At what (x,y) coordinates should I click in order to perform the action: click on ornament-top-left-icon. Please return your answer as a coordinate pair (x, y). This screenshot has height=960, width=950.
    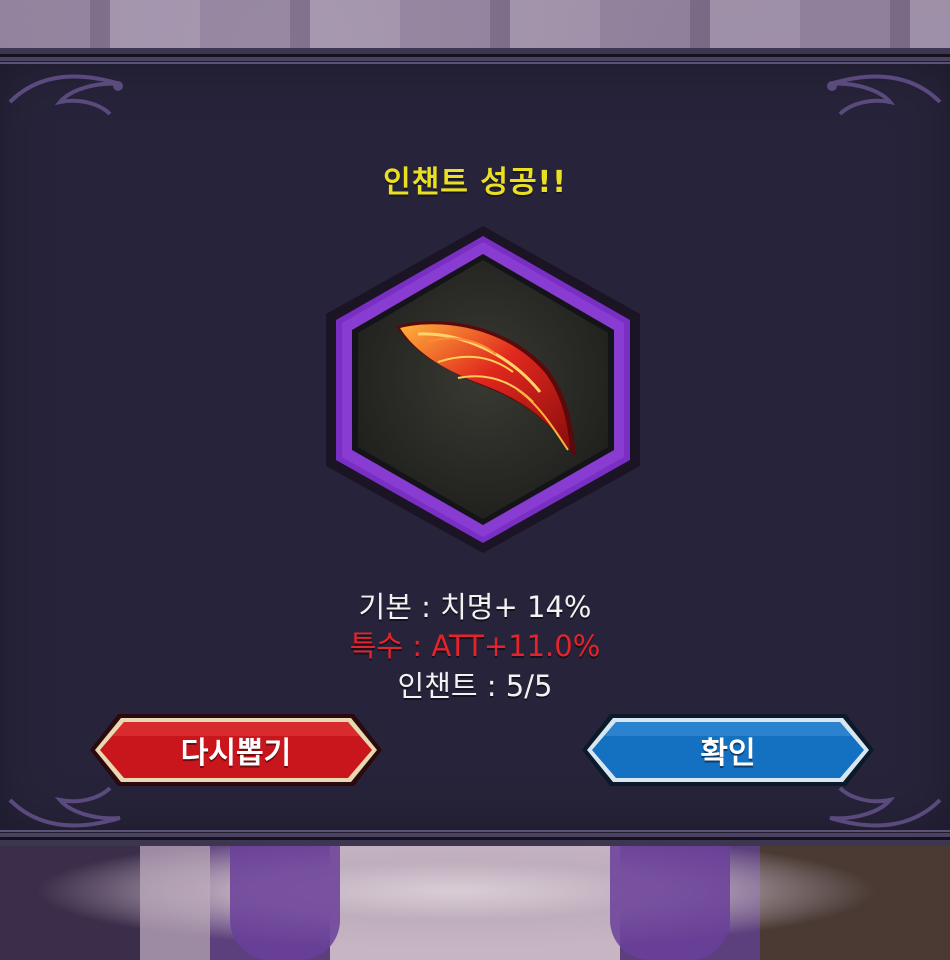
    Looking at the image, I should click on (65, 95).